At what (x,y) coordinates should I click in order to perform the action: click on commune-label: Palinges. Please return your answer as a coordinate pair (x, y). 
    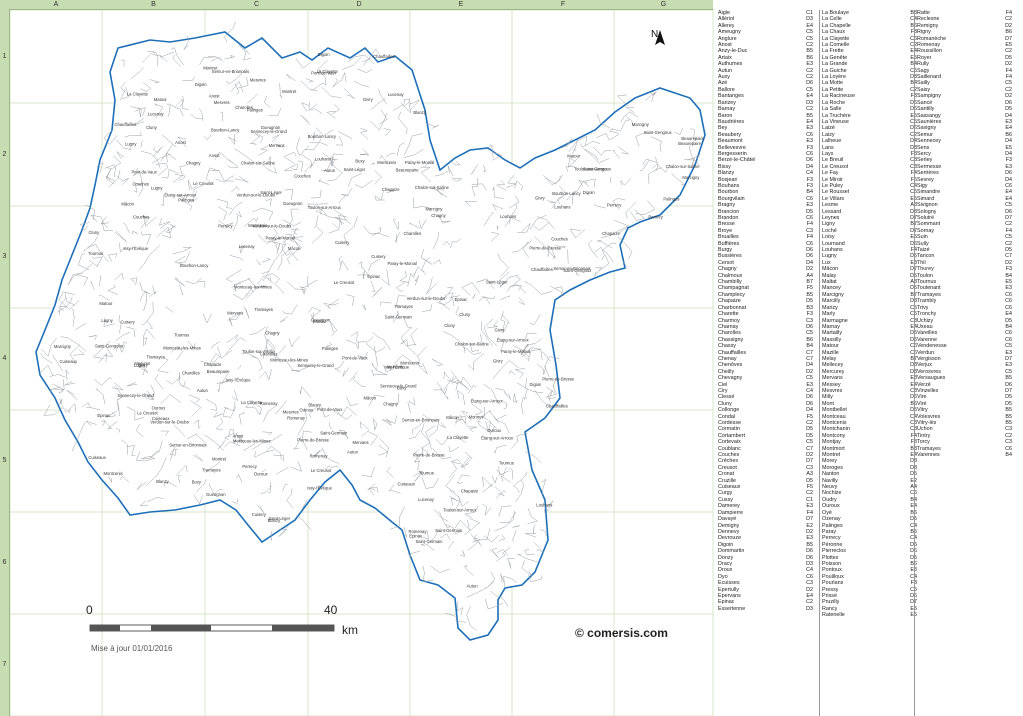
    Looking at the image, I should click on (671, 199).